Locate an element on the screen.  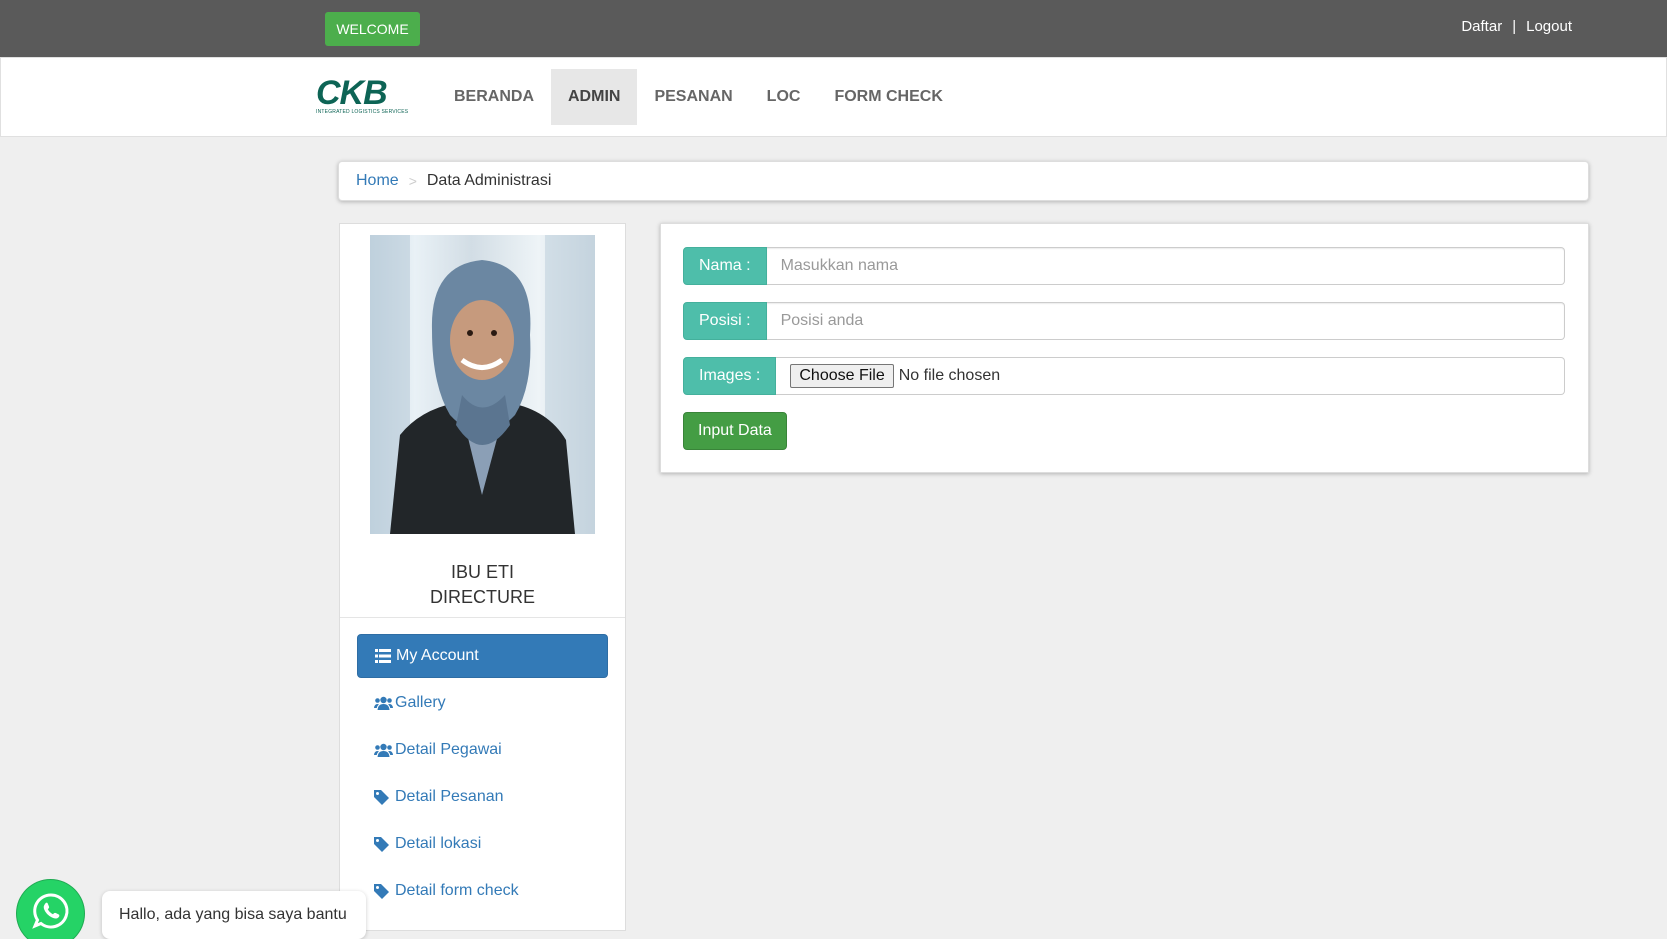
menu-item-label: Detail Pesanan is located at coordinates (449, 796).